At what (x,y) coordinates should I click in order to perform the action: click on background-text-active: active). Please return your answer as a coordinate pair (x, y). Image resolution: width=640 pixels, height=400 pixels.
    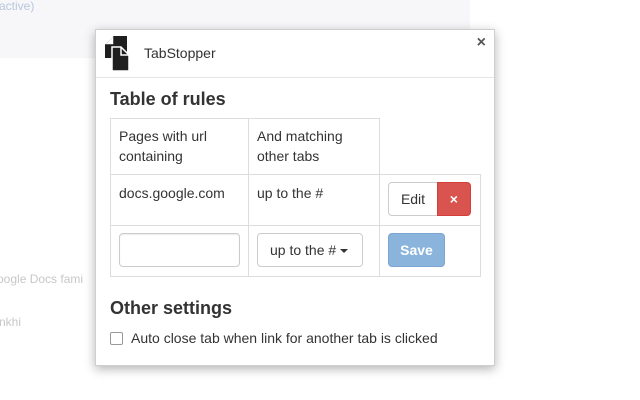
    Looking at the image, I should click on (17, 6).